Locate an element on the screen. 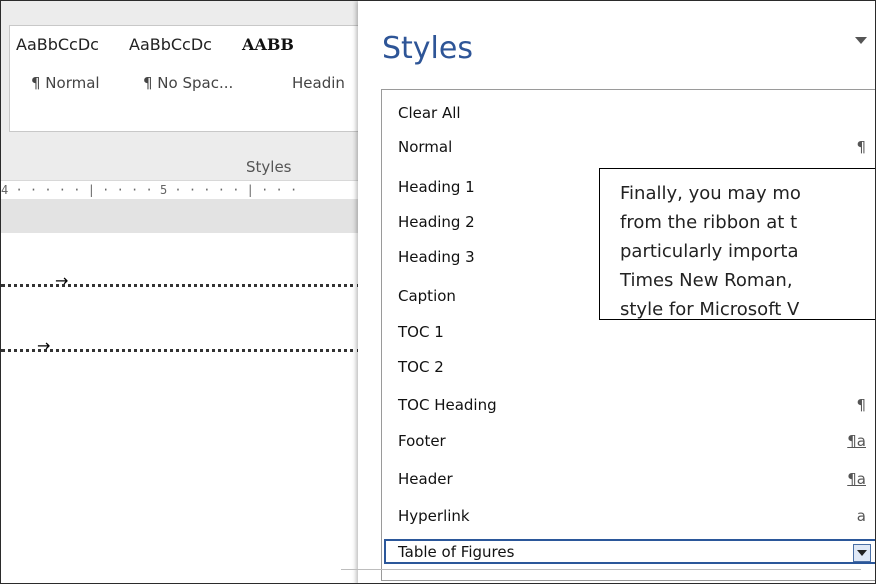 The image size is (876, 584). style-item-hyperlink: Hyperlink is located at coordinates (434, 516).